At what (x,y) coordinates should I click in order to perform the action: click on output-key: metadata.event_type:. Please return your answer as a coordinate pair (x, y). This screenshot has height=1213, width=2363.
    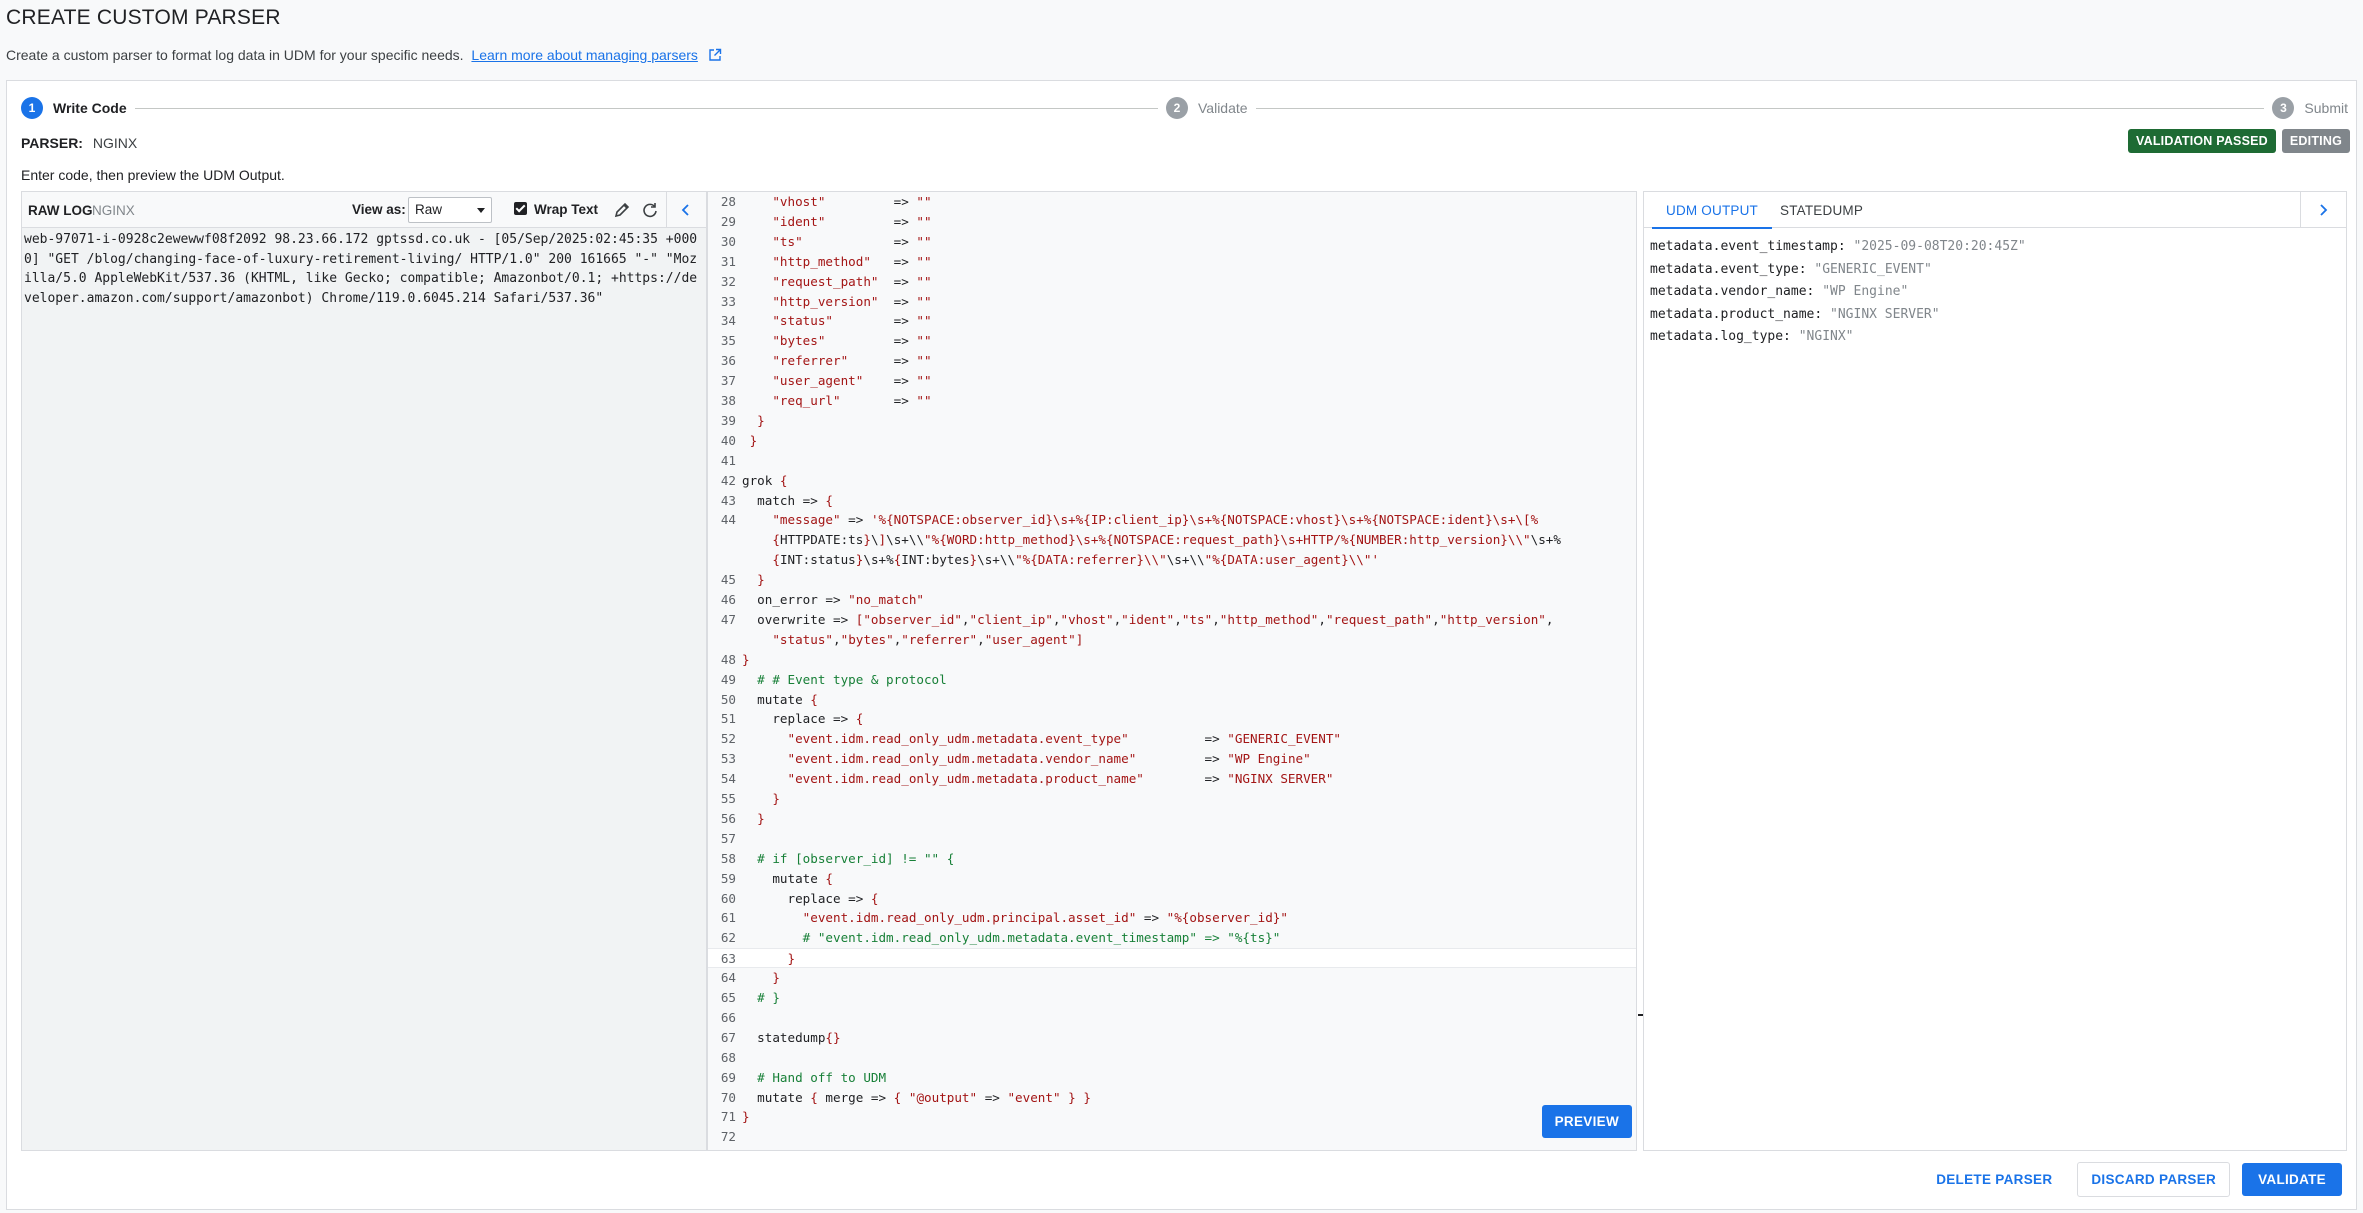
    Looking at the image, I should click on (1728, 269).